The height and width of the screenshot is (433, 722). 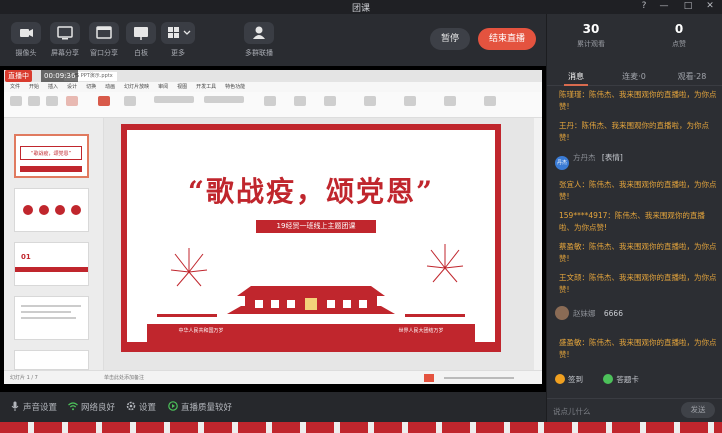 What do you see at coordinates (634, 161) in the screenshot?
I see `chat-message-user: 丹杰方丹杰 [表情]` at bounding box center [634, 161].